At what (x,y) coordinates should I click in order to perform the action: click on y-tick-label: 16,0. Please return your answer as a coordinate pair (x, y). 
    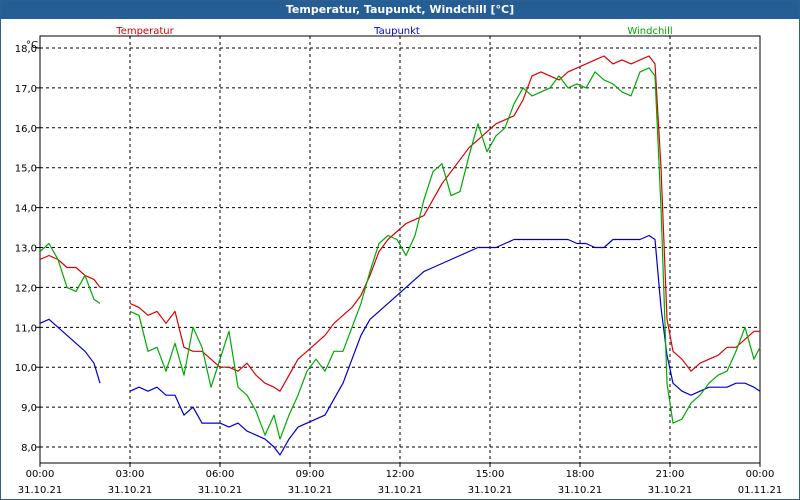
    Looking at the image, I should click on (26, 129).